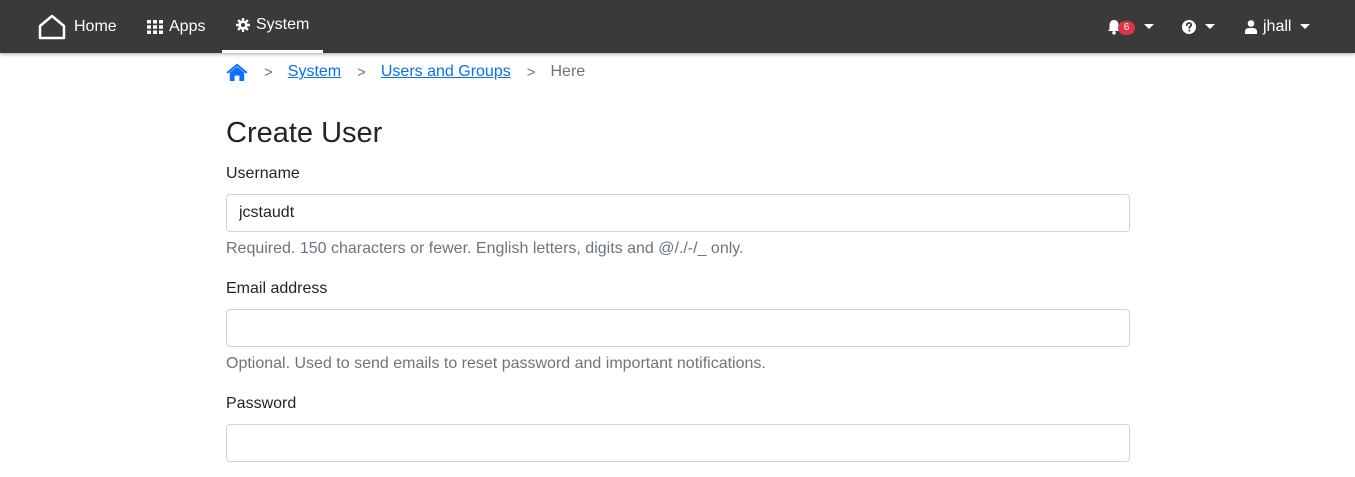 The image size is (1355, 477). What do you see at coordinates (1198, 26) in the screenshot?
I see `help-dropdown` at bounding box center [1198, 26].